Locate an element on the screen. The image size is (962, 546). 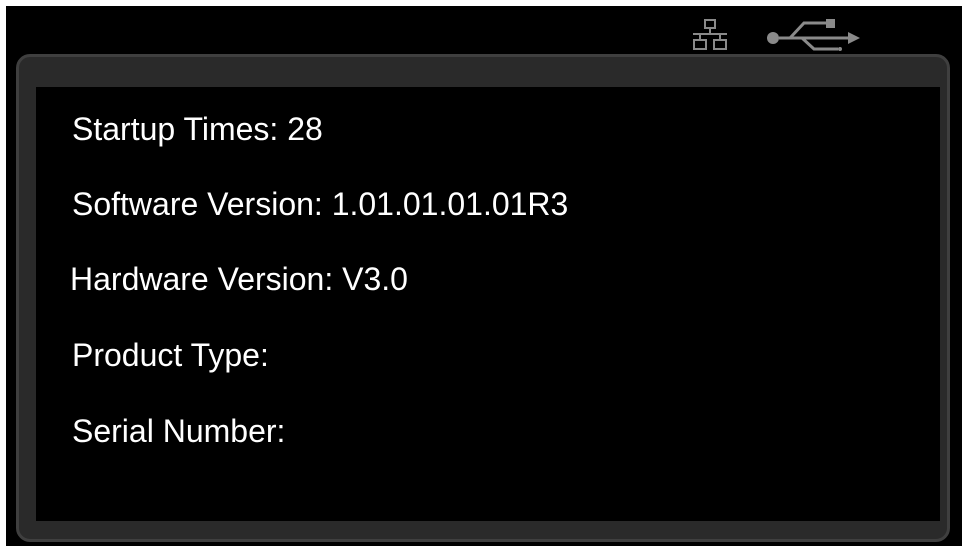
status-bar is located at coordinates (484, 32).